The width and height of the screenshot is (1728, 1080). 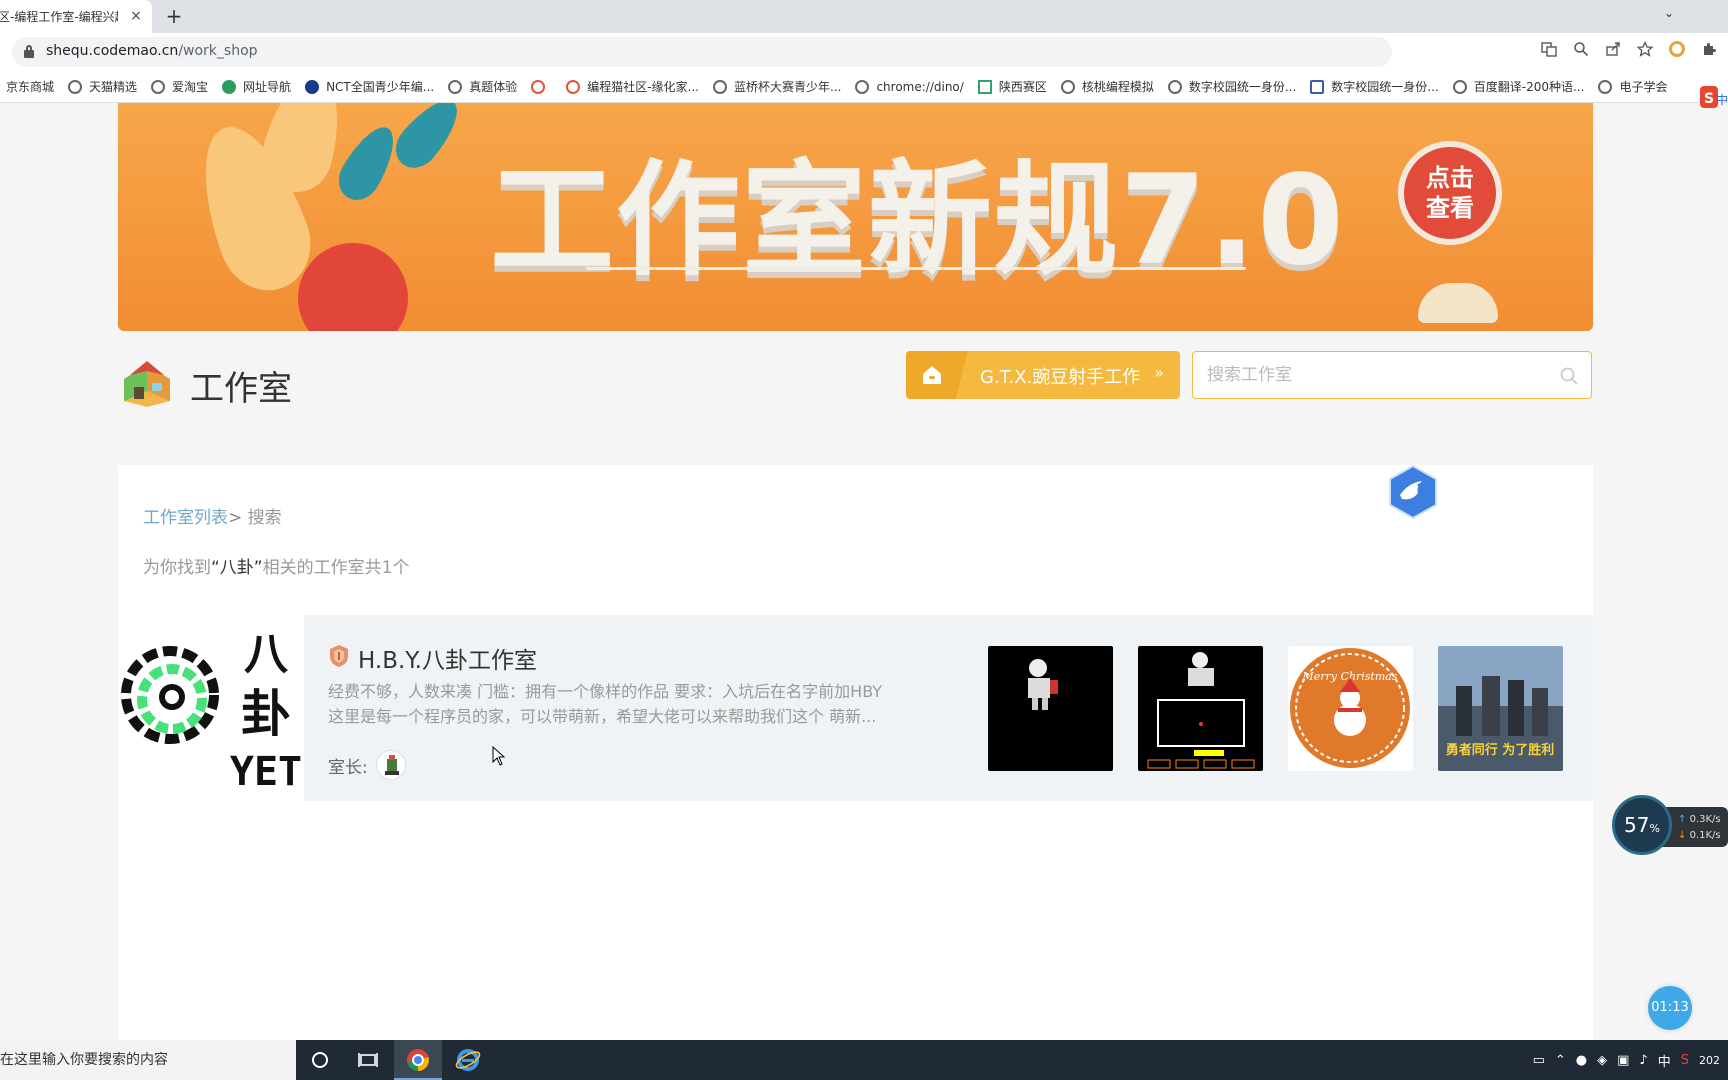 I want to click on bird-badge-icon, so click(x=1413, y=492).